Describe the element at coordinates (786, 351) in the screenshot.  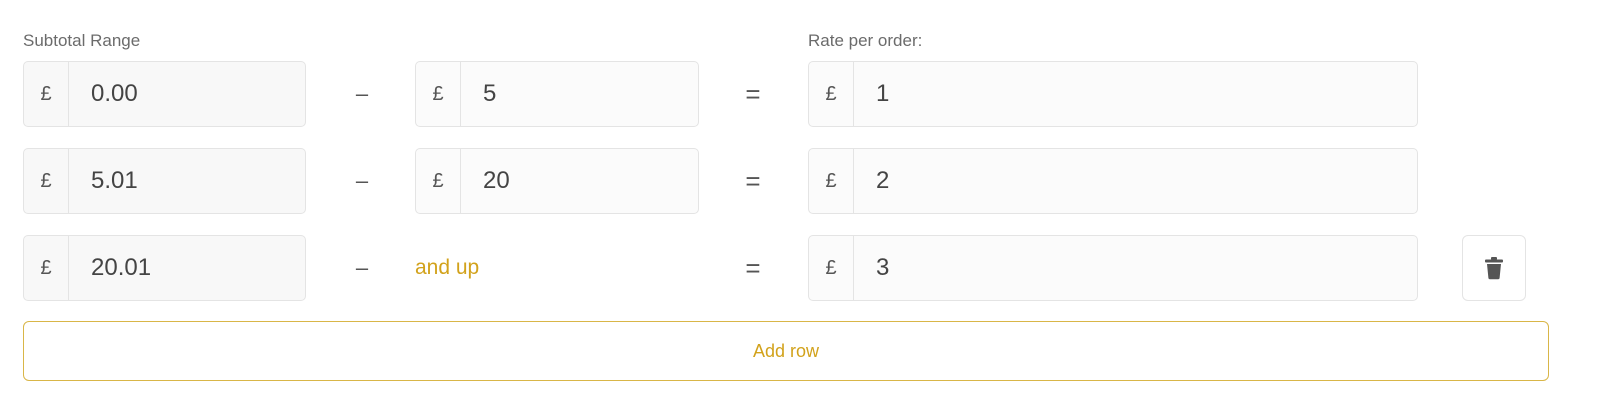
I see `add-row-button: Add row` at that location.